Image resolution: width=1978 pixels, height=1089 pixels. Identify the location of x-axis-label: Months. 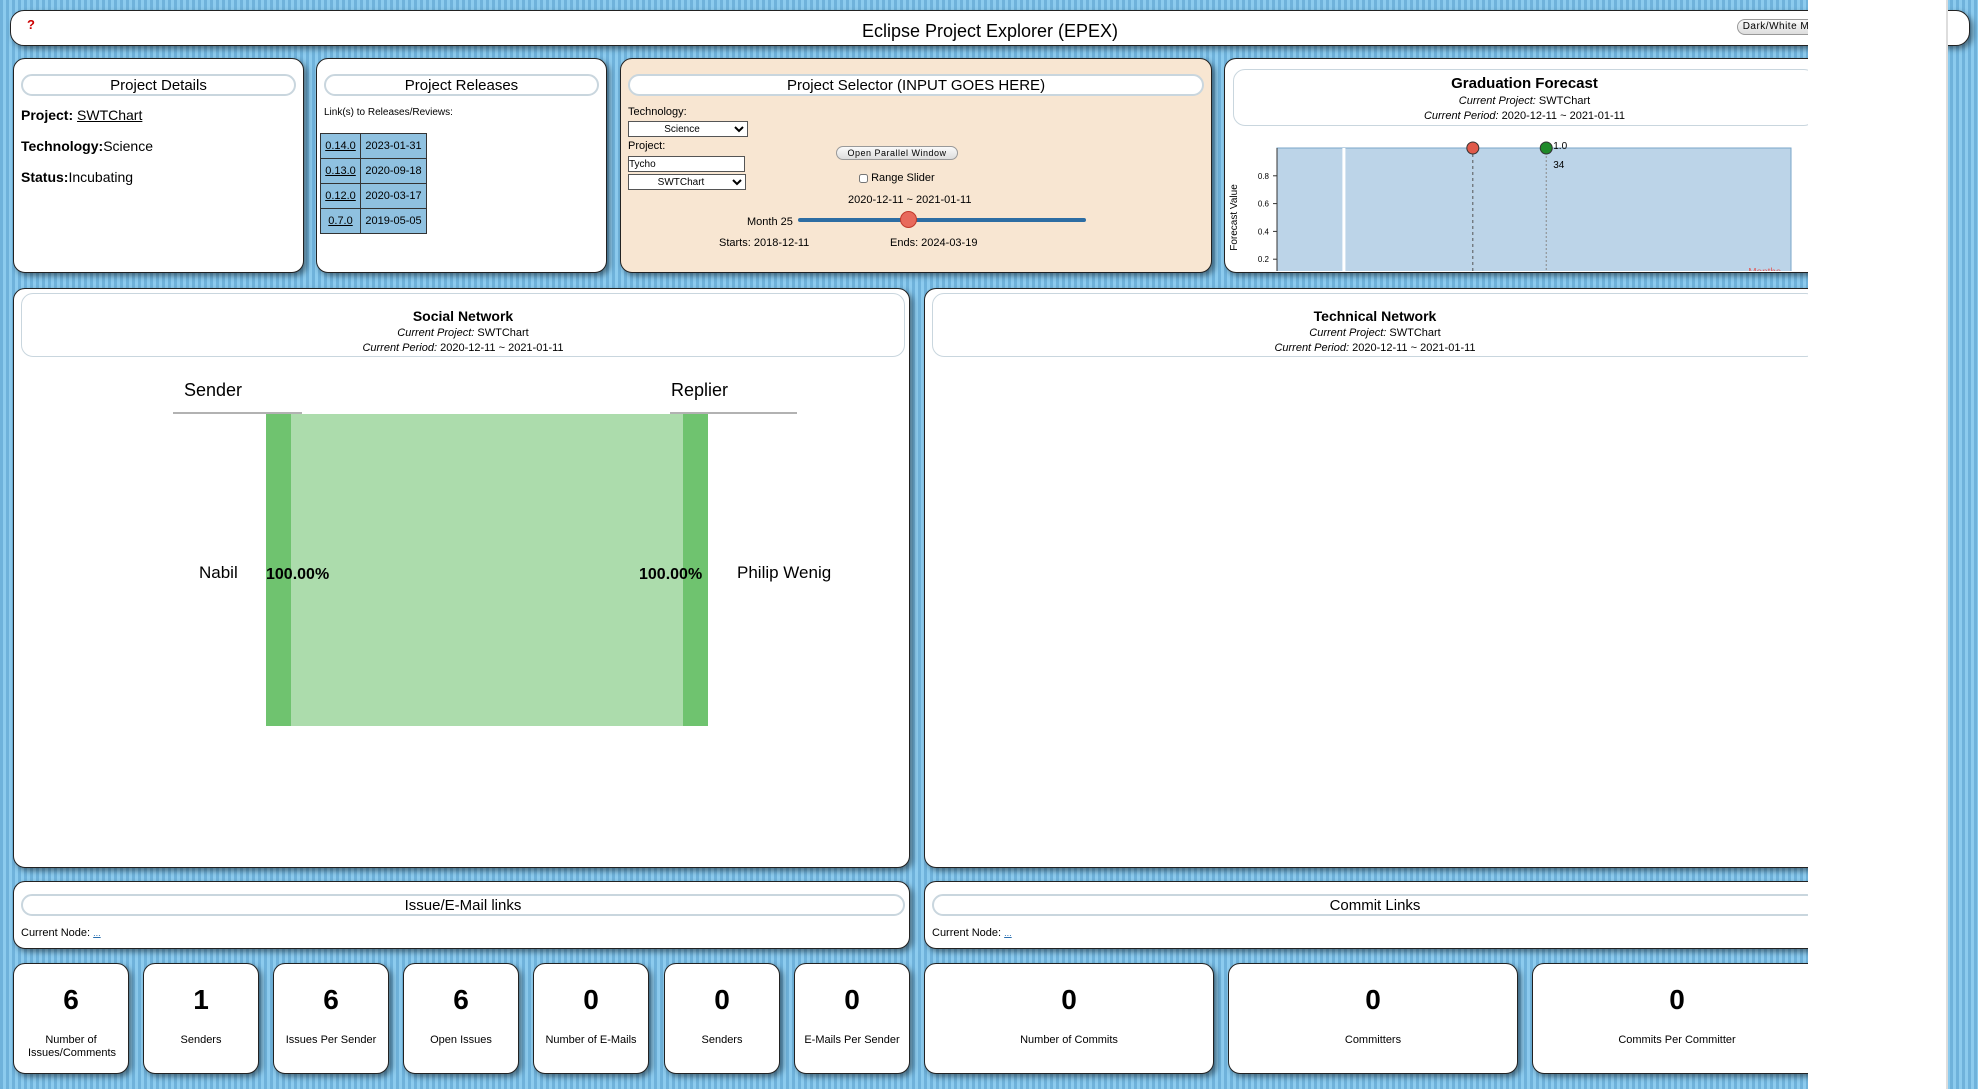
(1764, 269).